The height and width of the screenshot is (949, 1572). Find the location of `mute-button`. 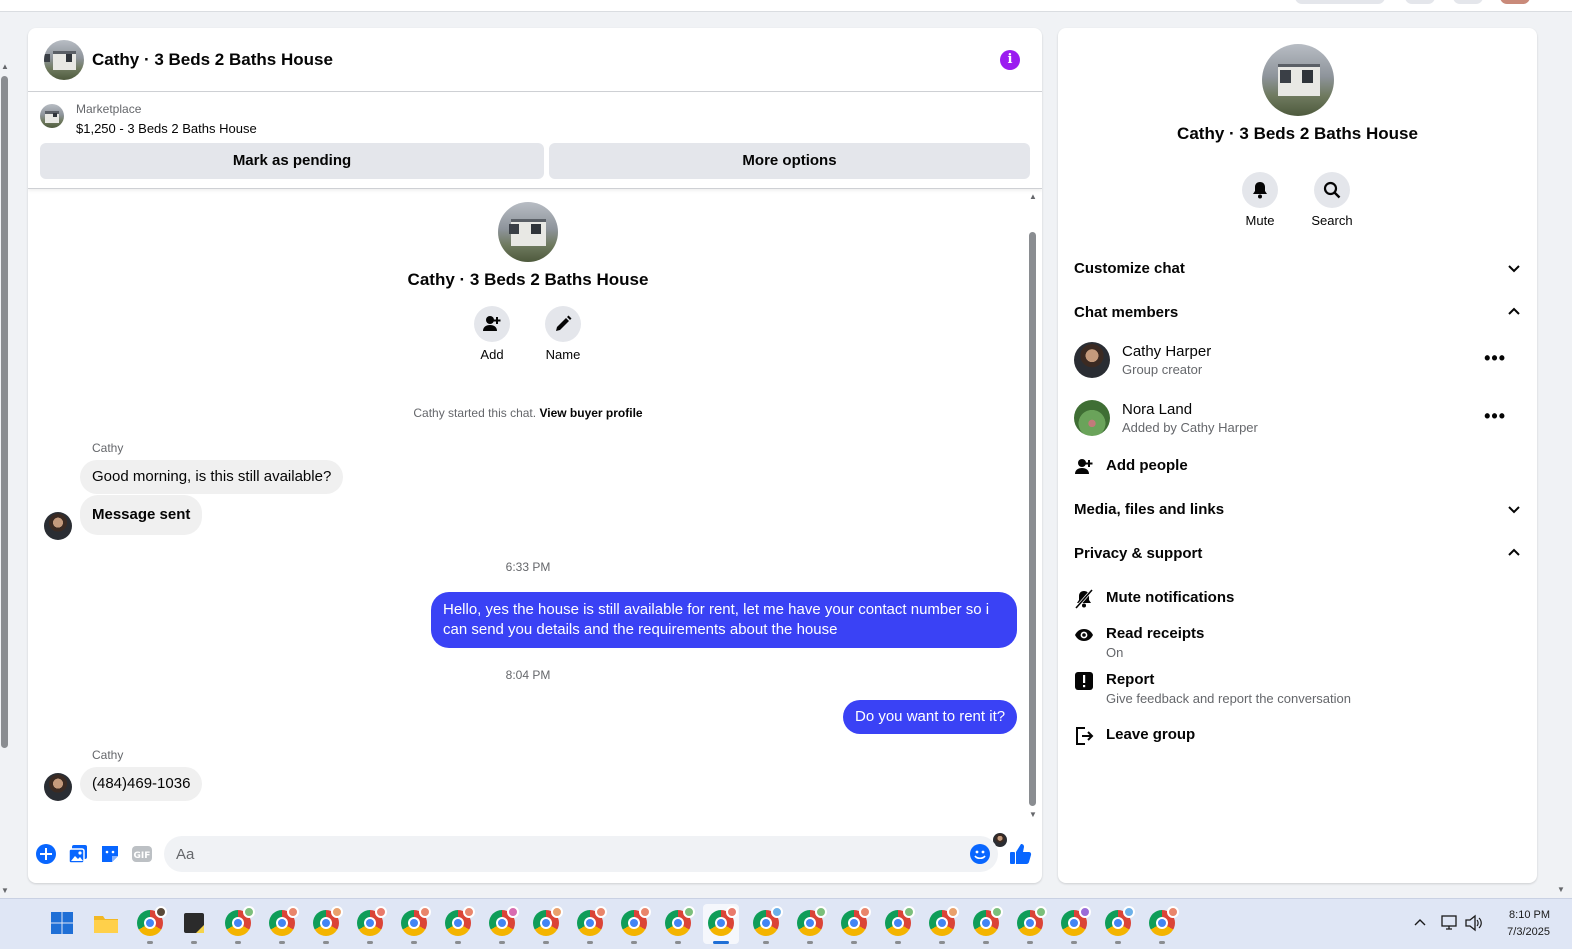

mute-button is located at coordinates (1260, 190).